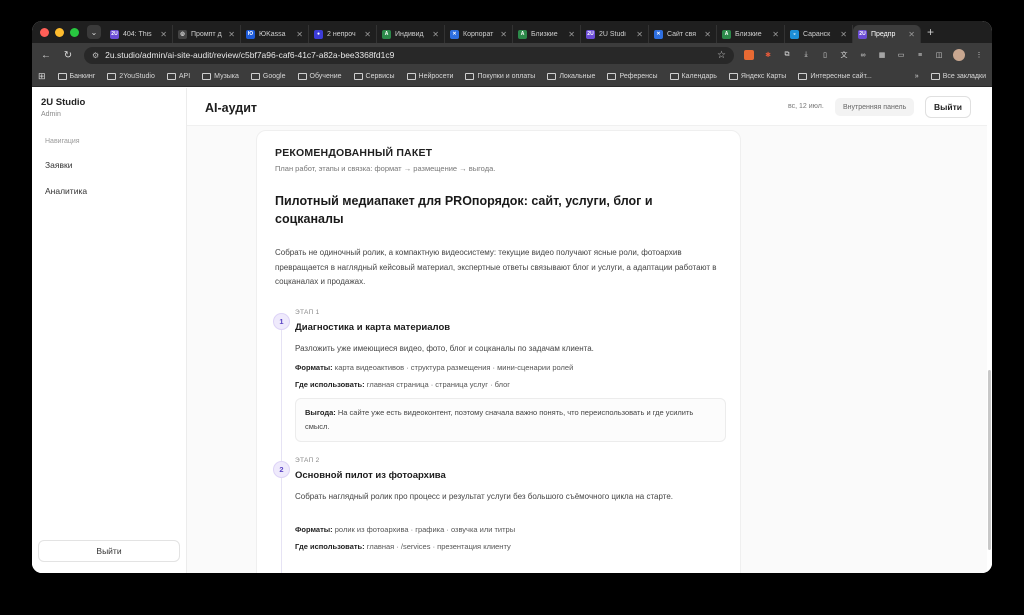 The height and width of the screenshot is (615, 1024). Describe the element at coordinates (281, 446) in the screenshot. I see `stages-timeline-line` at that location.